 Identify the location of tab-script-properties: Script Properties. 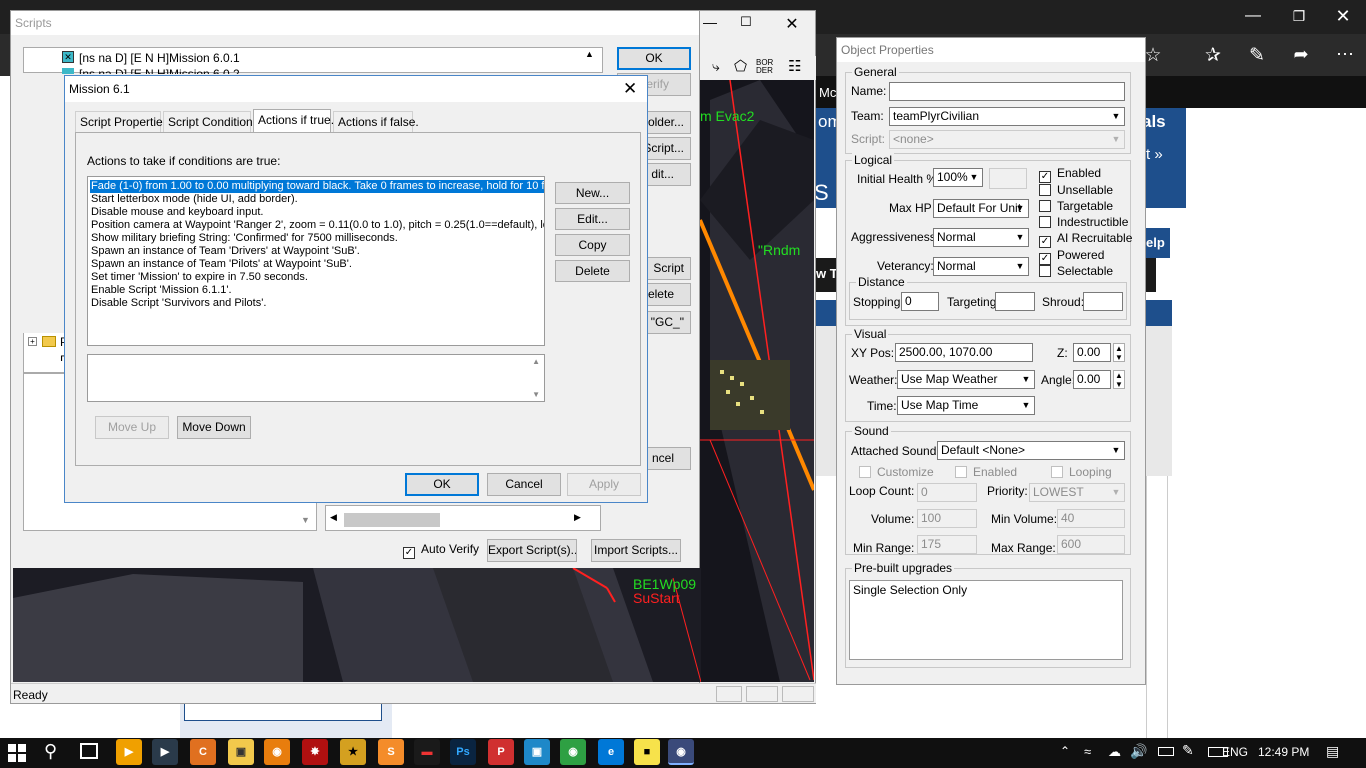
(122, 122).